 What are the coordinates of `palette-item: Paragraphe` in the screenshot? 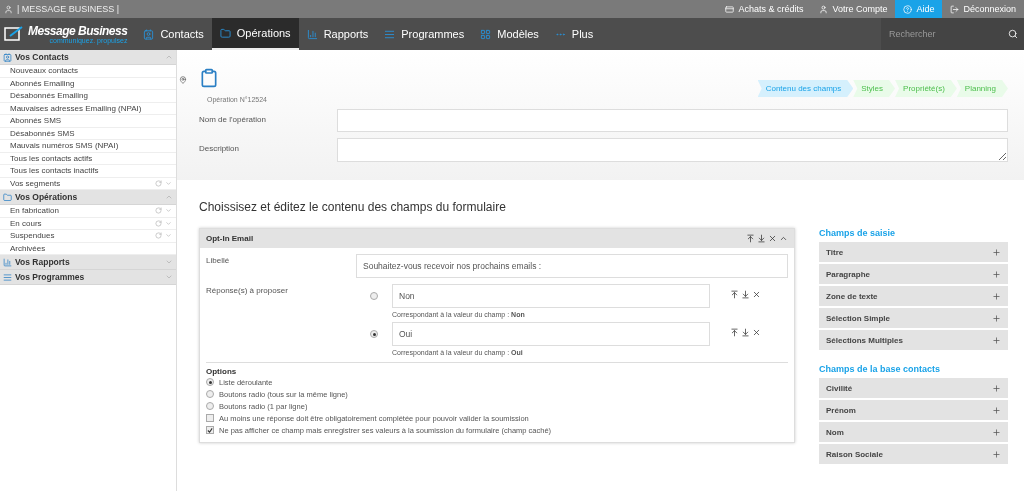 It's located at (913, 274).